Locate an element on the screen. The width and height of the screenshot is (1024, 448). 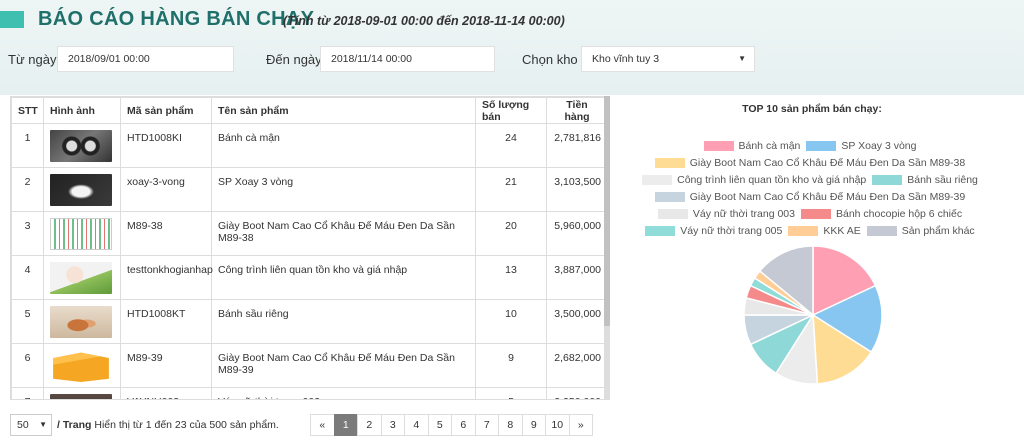
cell-name: SP Xoay 3 vòng is located at coordinates (343, 189).